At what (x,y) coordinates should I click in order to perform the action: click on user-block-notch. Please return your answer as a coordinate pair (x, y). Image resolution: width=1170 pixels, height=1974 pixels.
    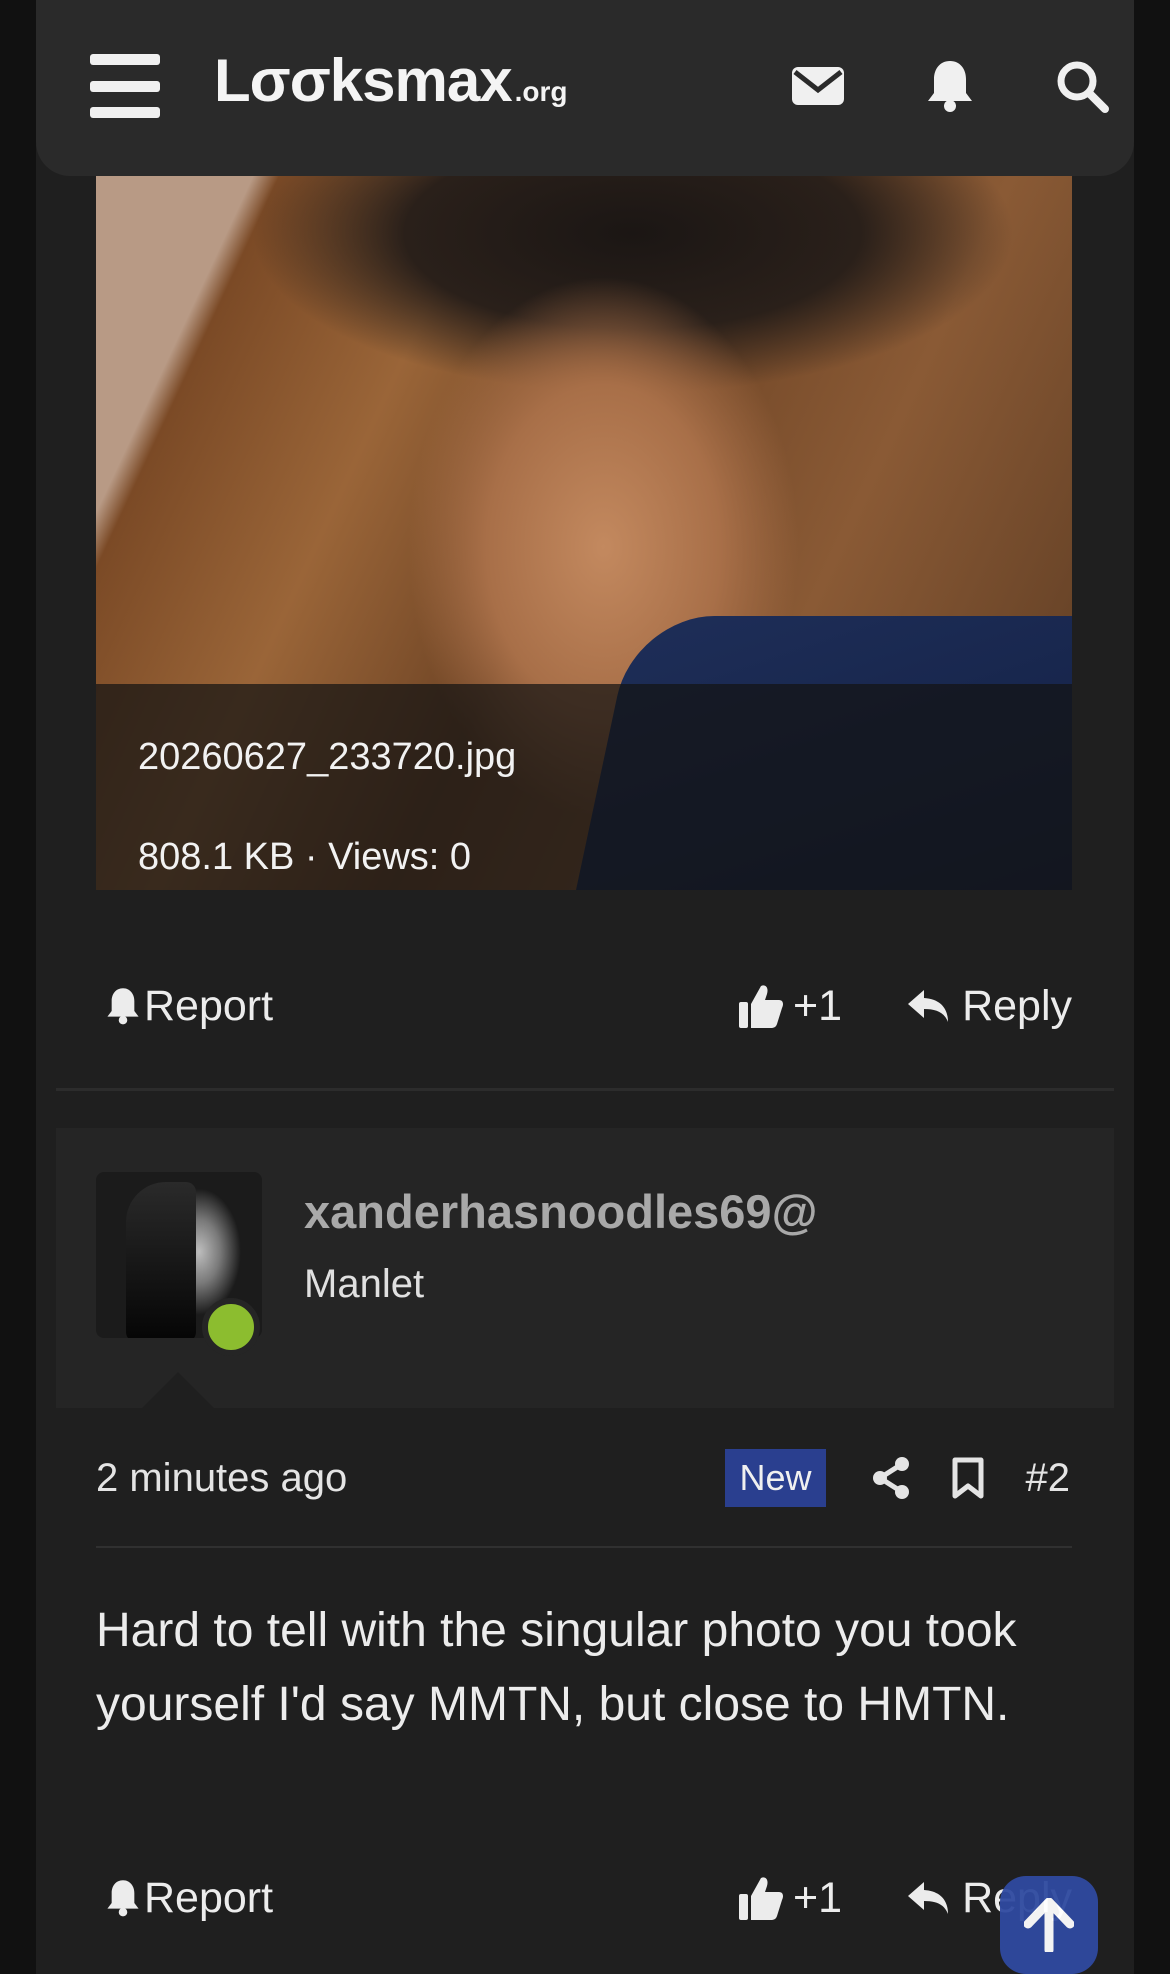
    Looking at the image, I should click on (178, 1390).